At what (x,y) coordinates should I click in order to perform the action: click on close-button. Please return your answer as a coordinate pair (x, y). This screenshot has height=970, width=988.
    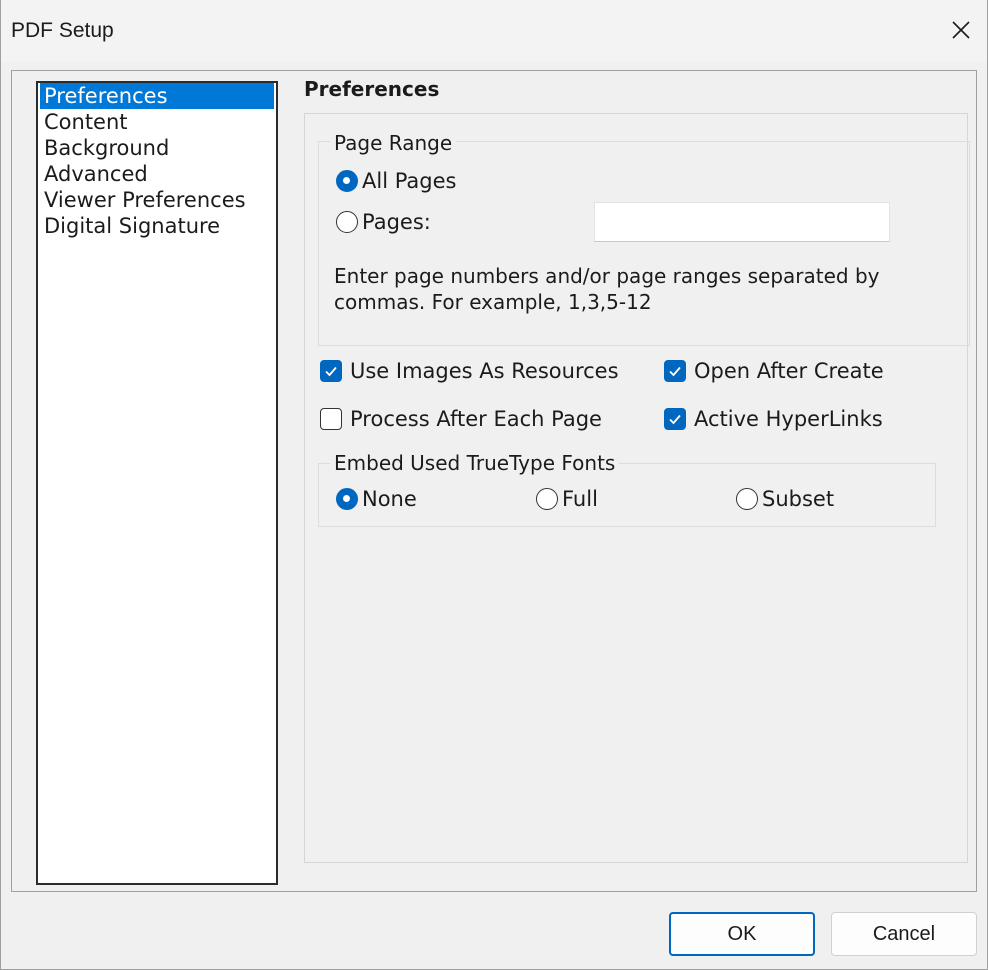
    Looking at the image, I should click on (961, 30).